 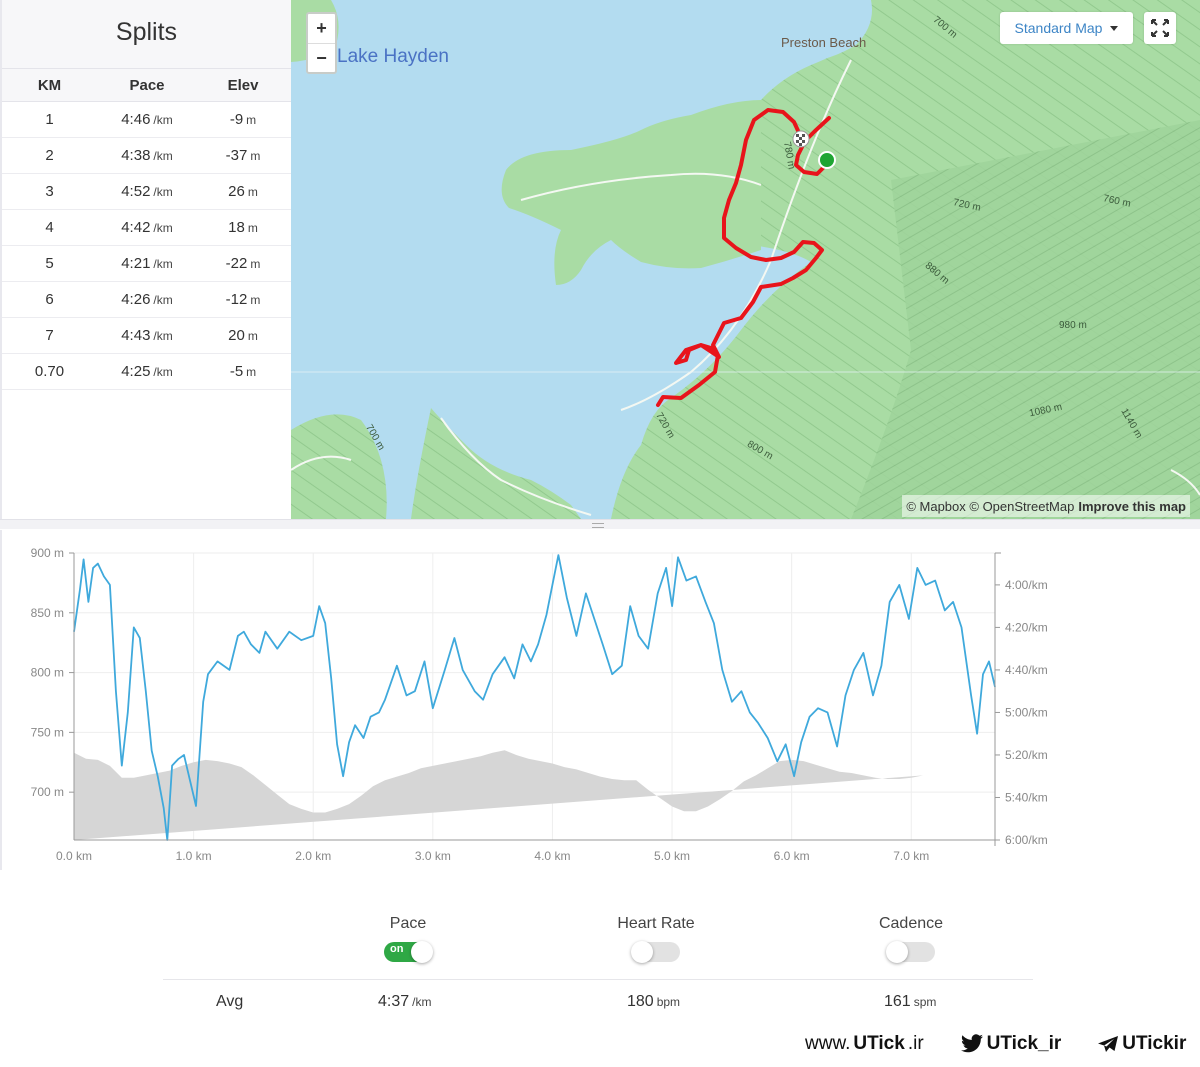 I want to click on split-pace: 4:43/km, so click(x=147, y=335).